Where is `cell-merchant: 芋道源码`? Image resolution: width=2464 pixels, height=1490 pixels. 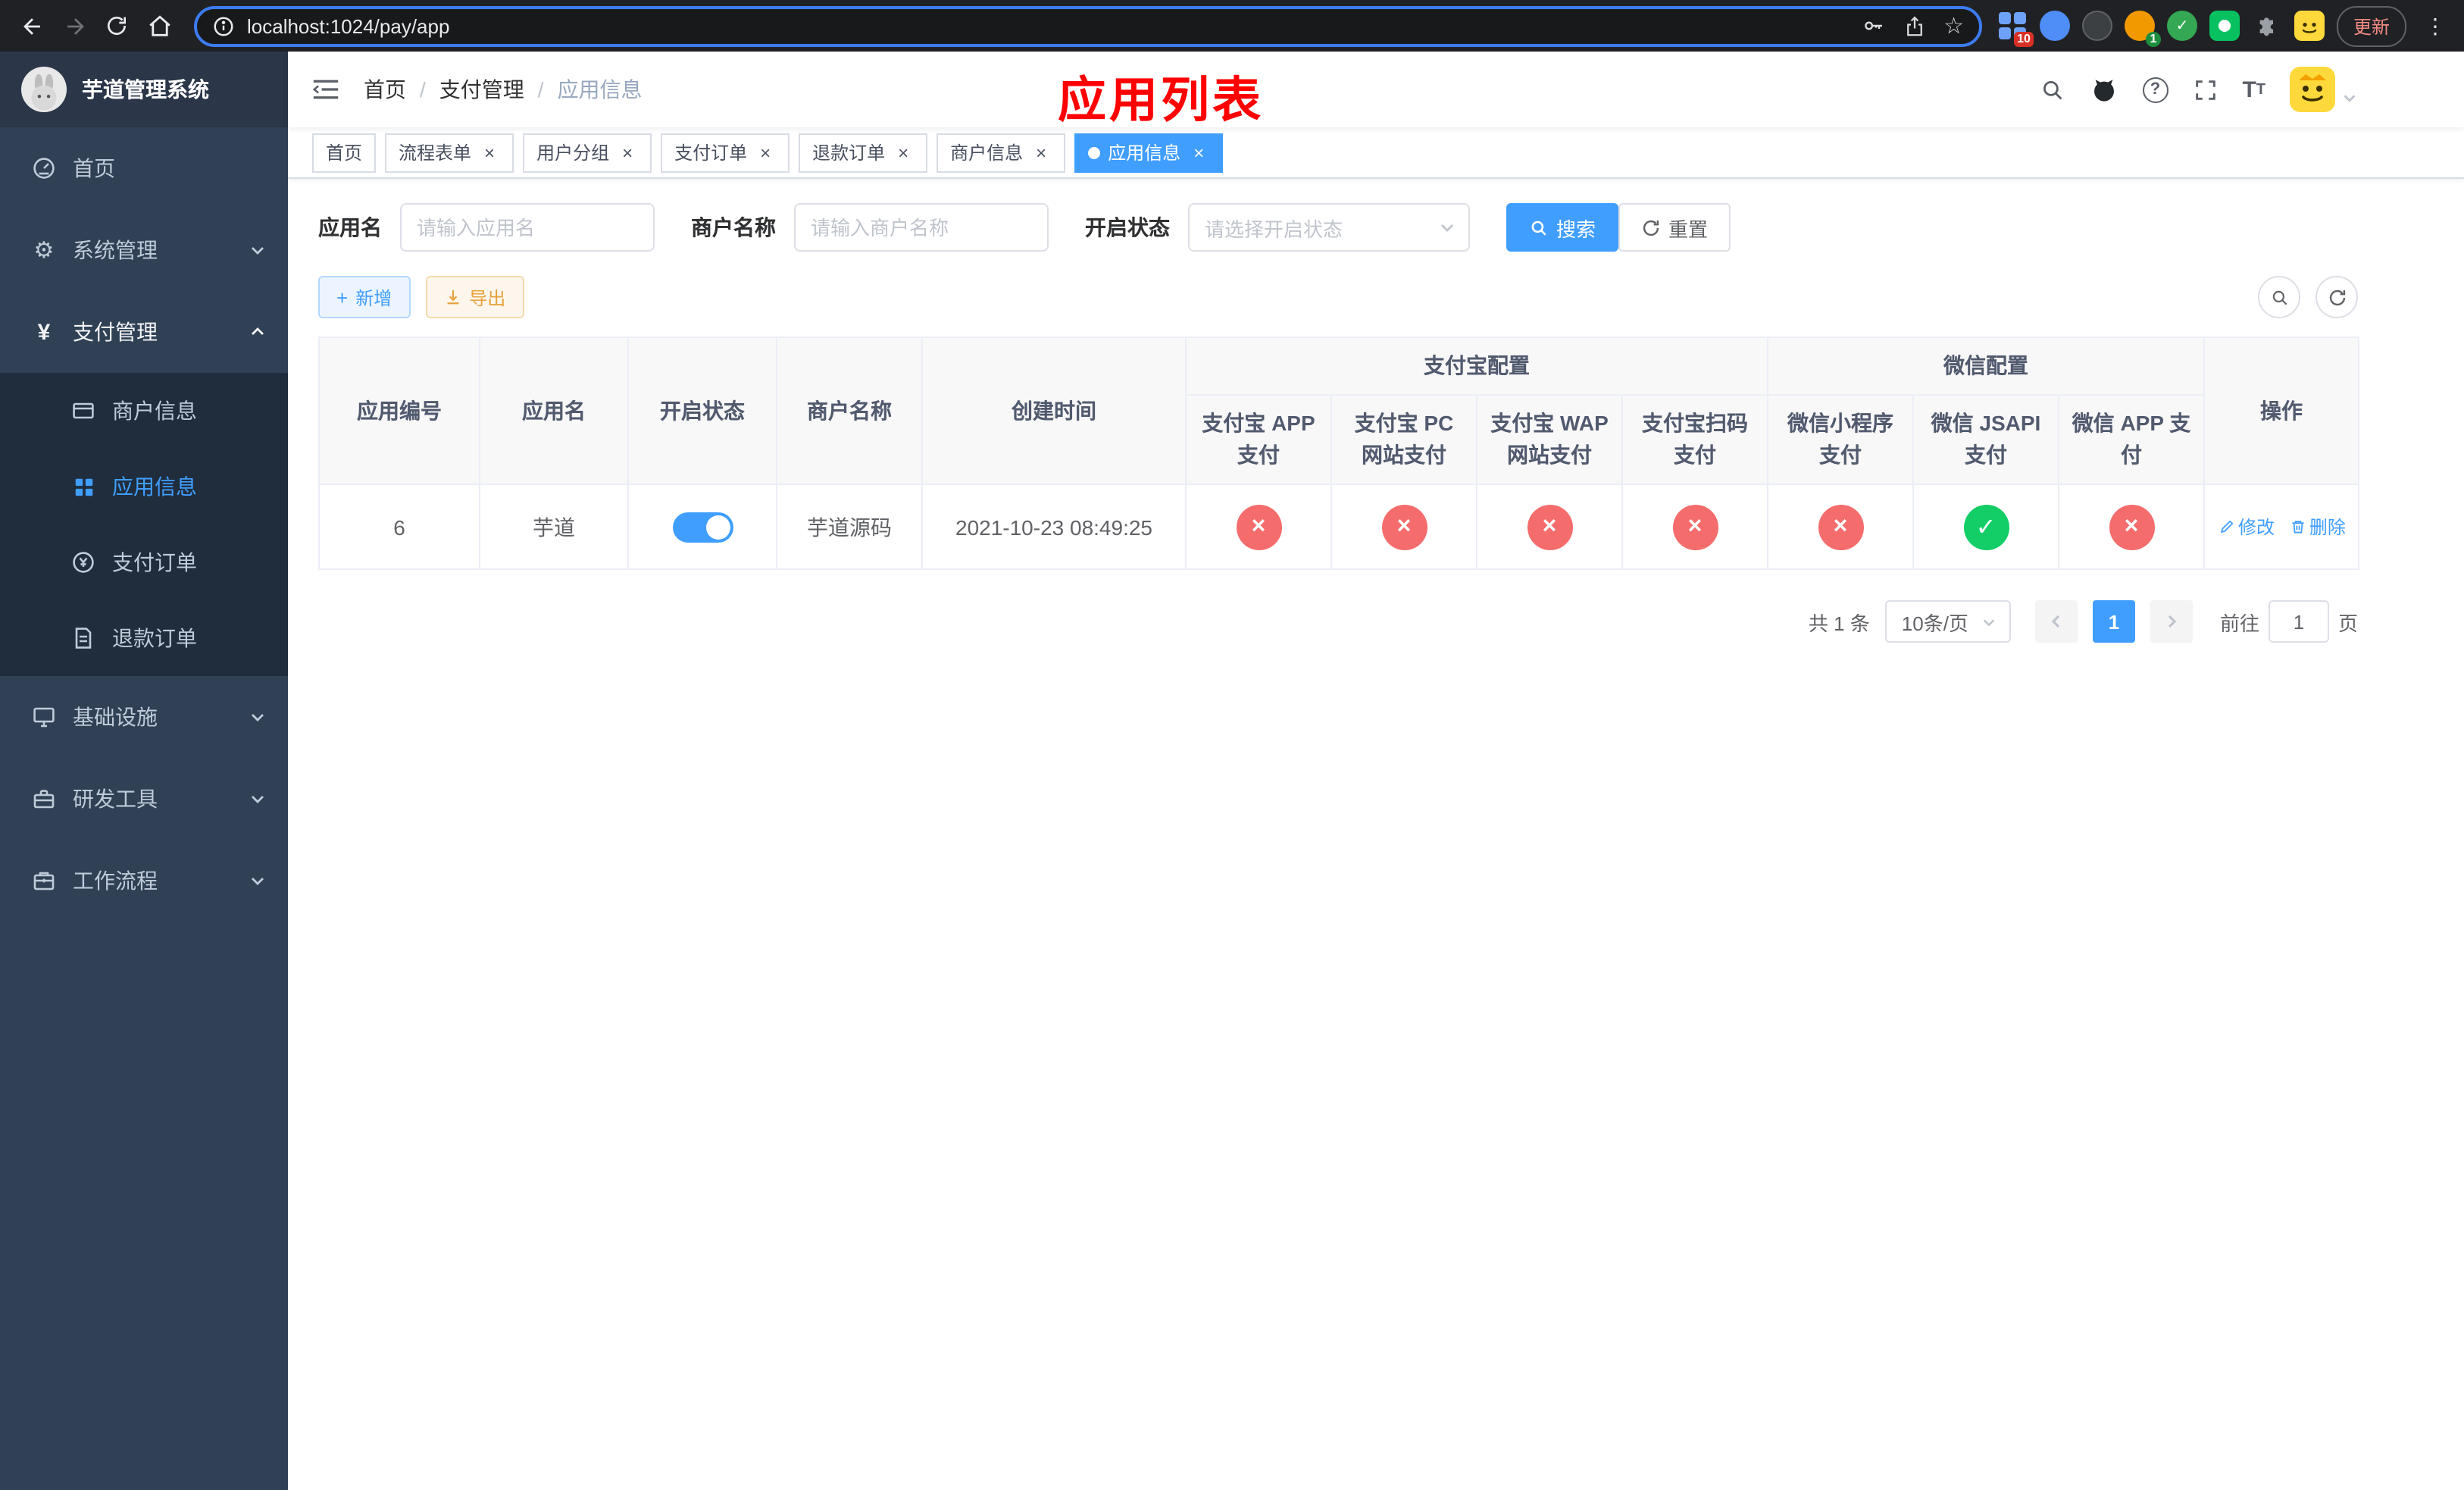 cell-merchant: 芋道源码 is located at coordinates (849, 527).